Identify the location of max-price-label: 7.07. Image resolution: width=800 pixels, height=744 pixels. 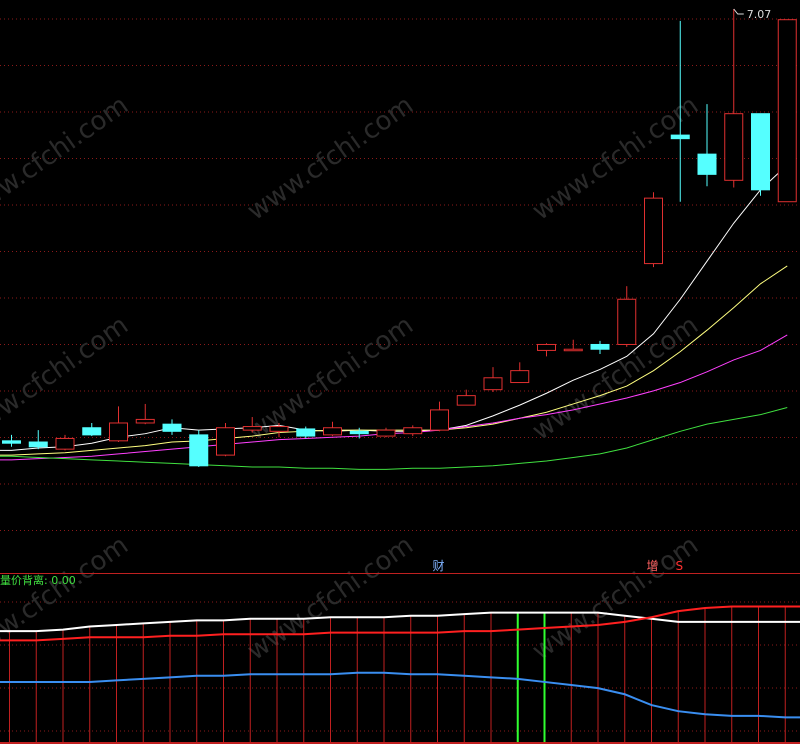
(759, 14).